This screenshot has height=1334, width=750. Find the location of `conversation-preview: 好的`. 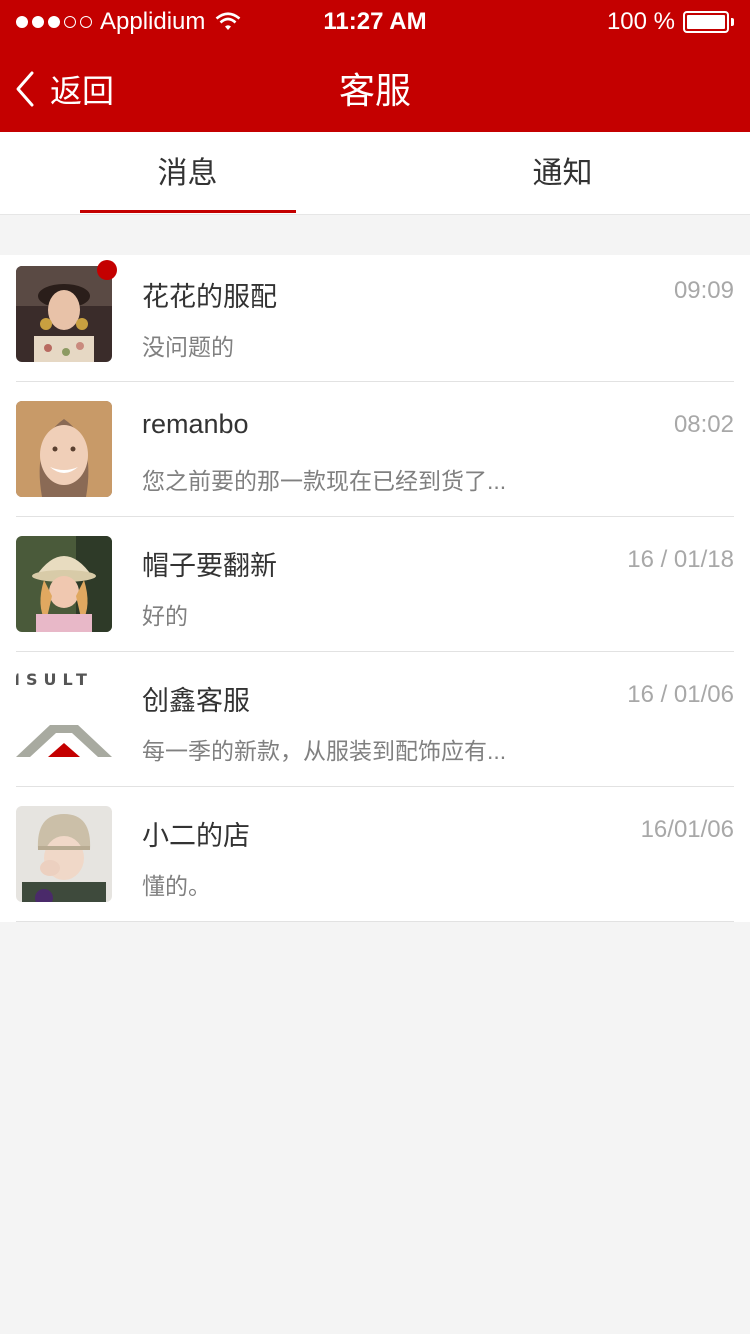

conversation-preview: 好的 is located at coordinates (165, 616).